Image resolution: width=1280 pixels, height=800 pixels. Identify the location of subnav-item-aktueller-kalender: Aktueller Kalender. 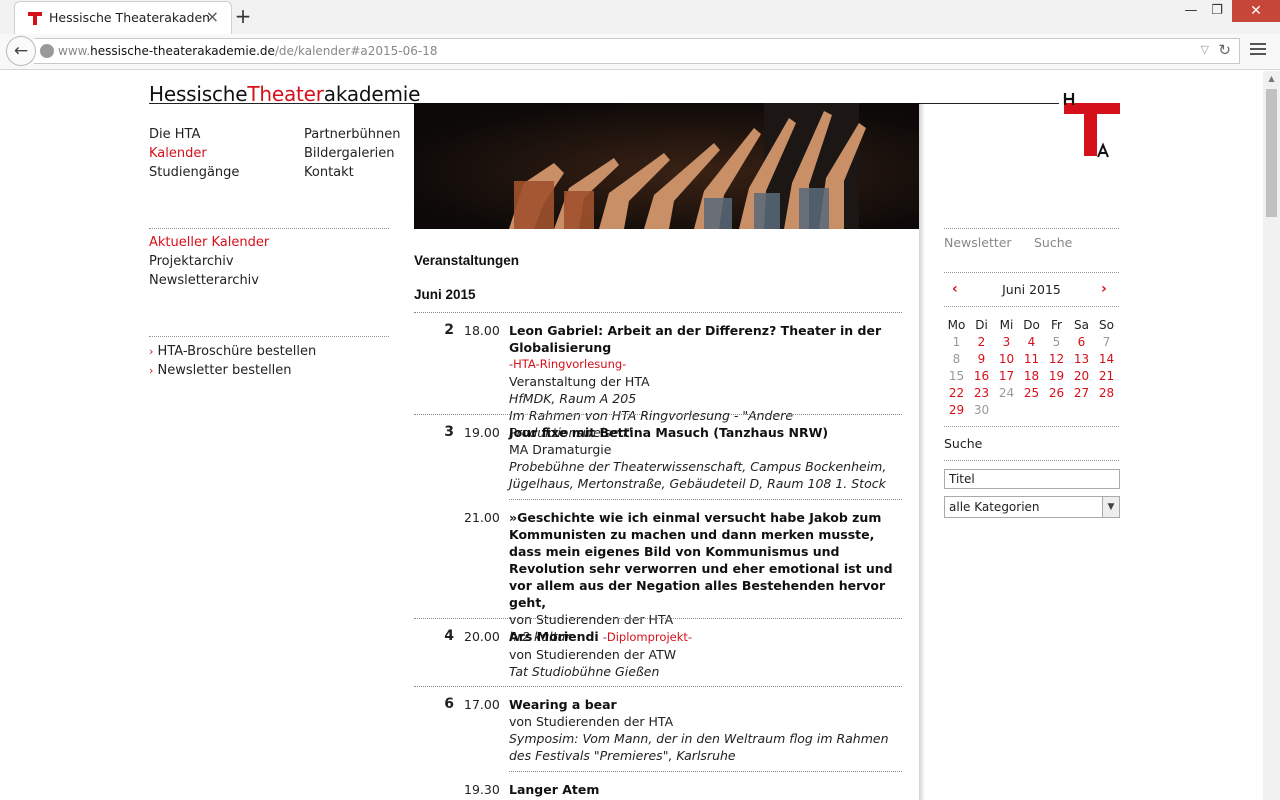
(209, 242).